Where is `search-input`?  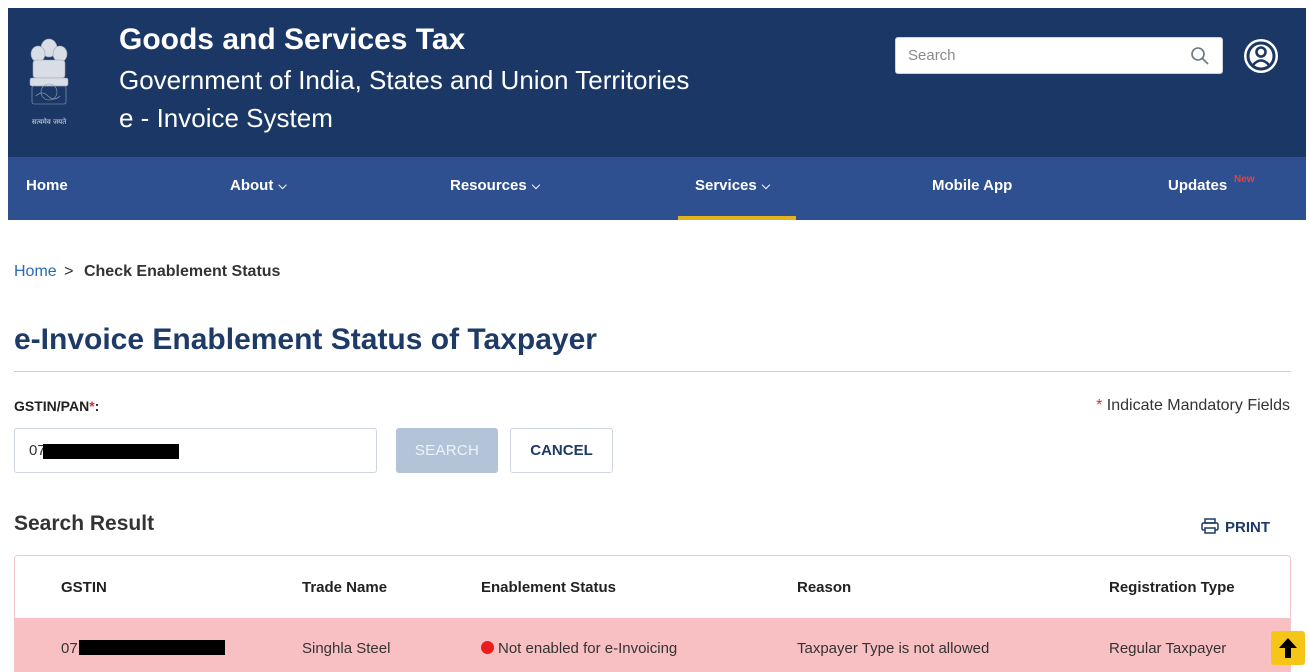 search-input is located at coordinates (1036, 55).